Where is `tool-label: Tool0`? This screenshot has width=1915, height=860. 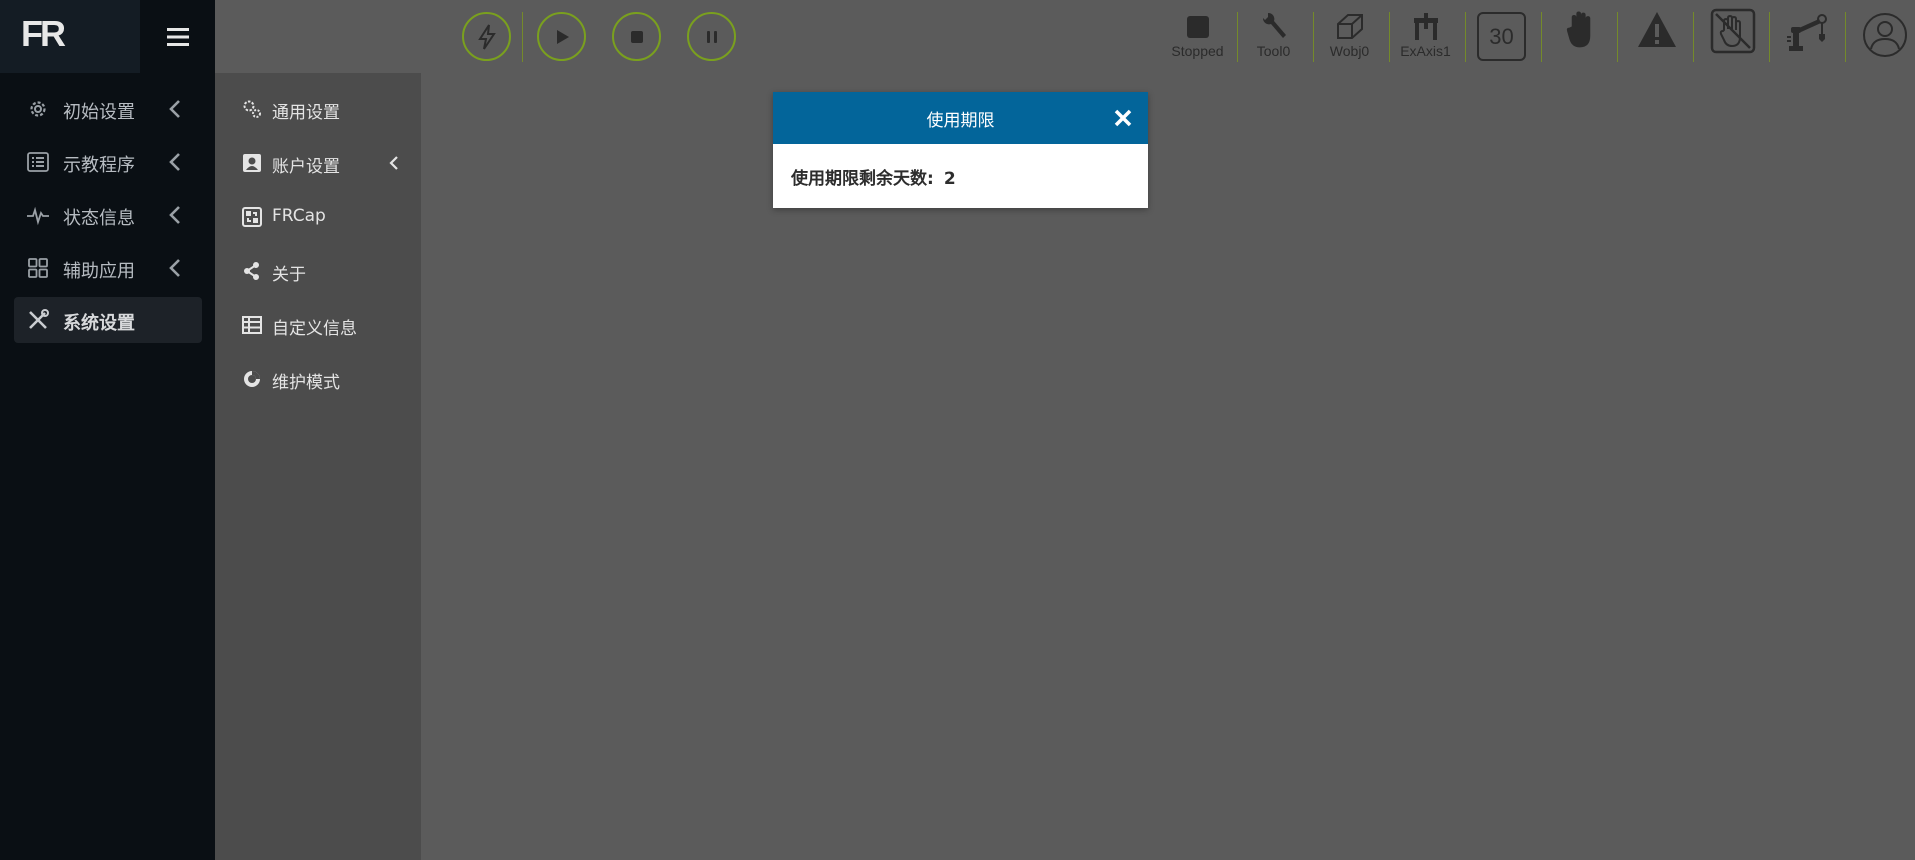
tool-label: Tool0 is located at coordinates (1273, 51).